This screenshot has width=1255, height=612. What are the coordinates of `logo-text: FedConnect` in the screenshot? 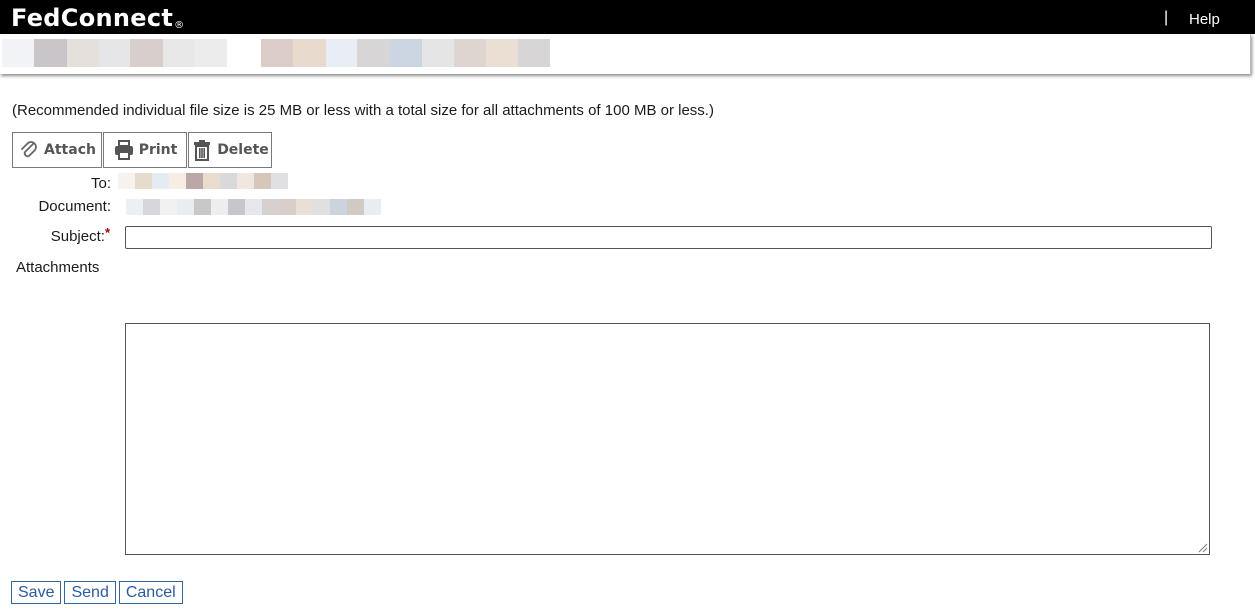 It's located at (92, 18).